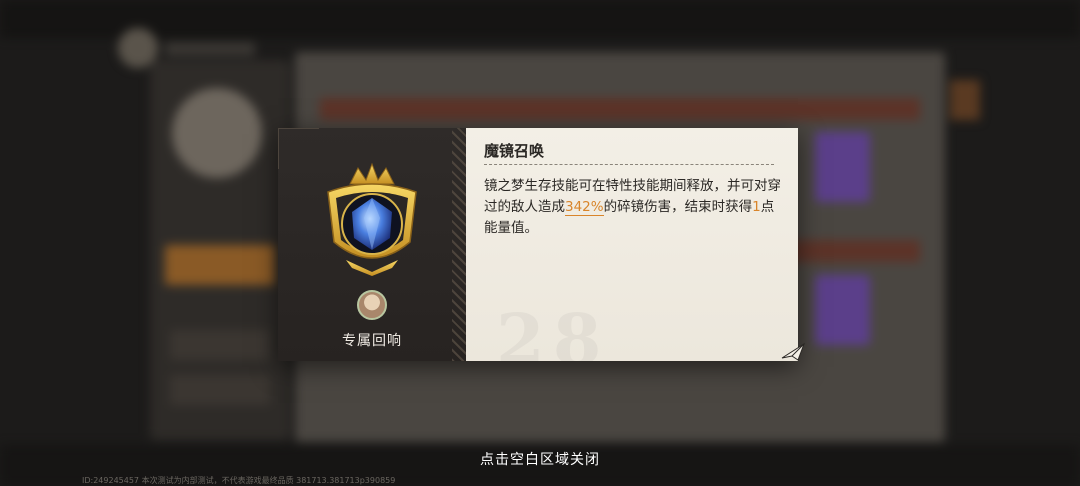  I want to click on gold-crown-badge-icon, so click(372, 219).